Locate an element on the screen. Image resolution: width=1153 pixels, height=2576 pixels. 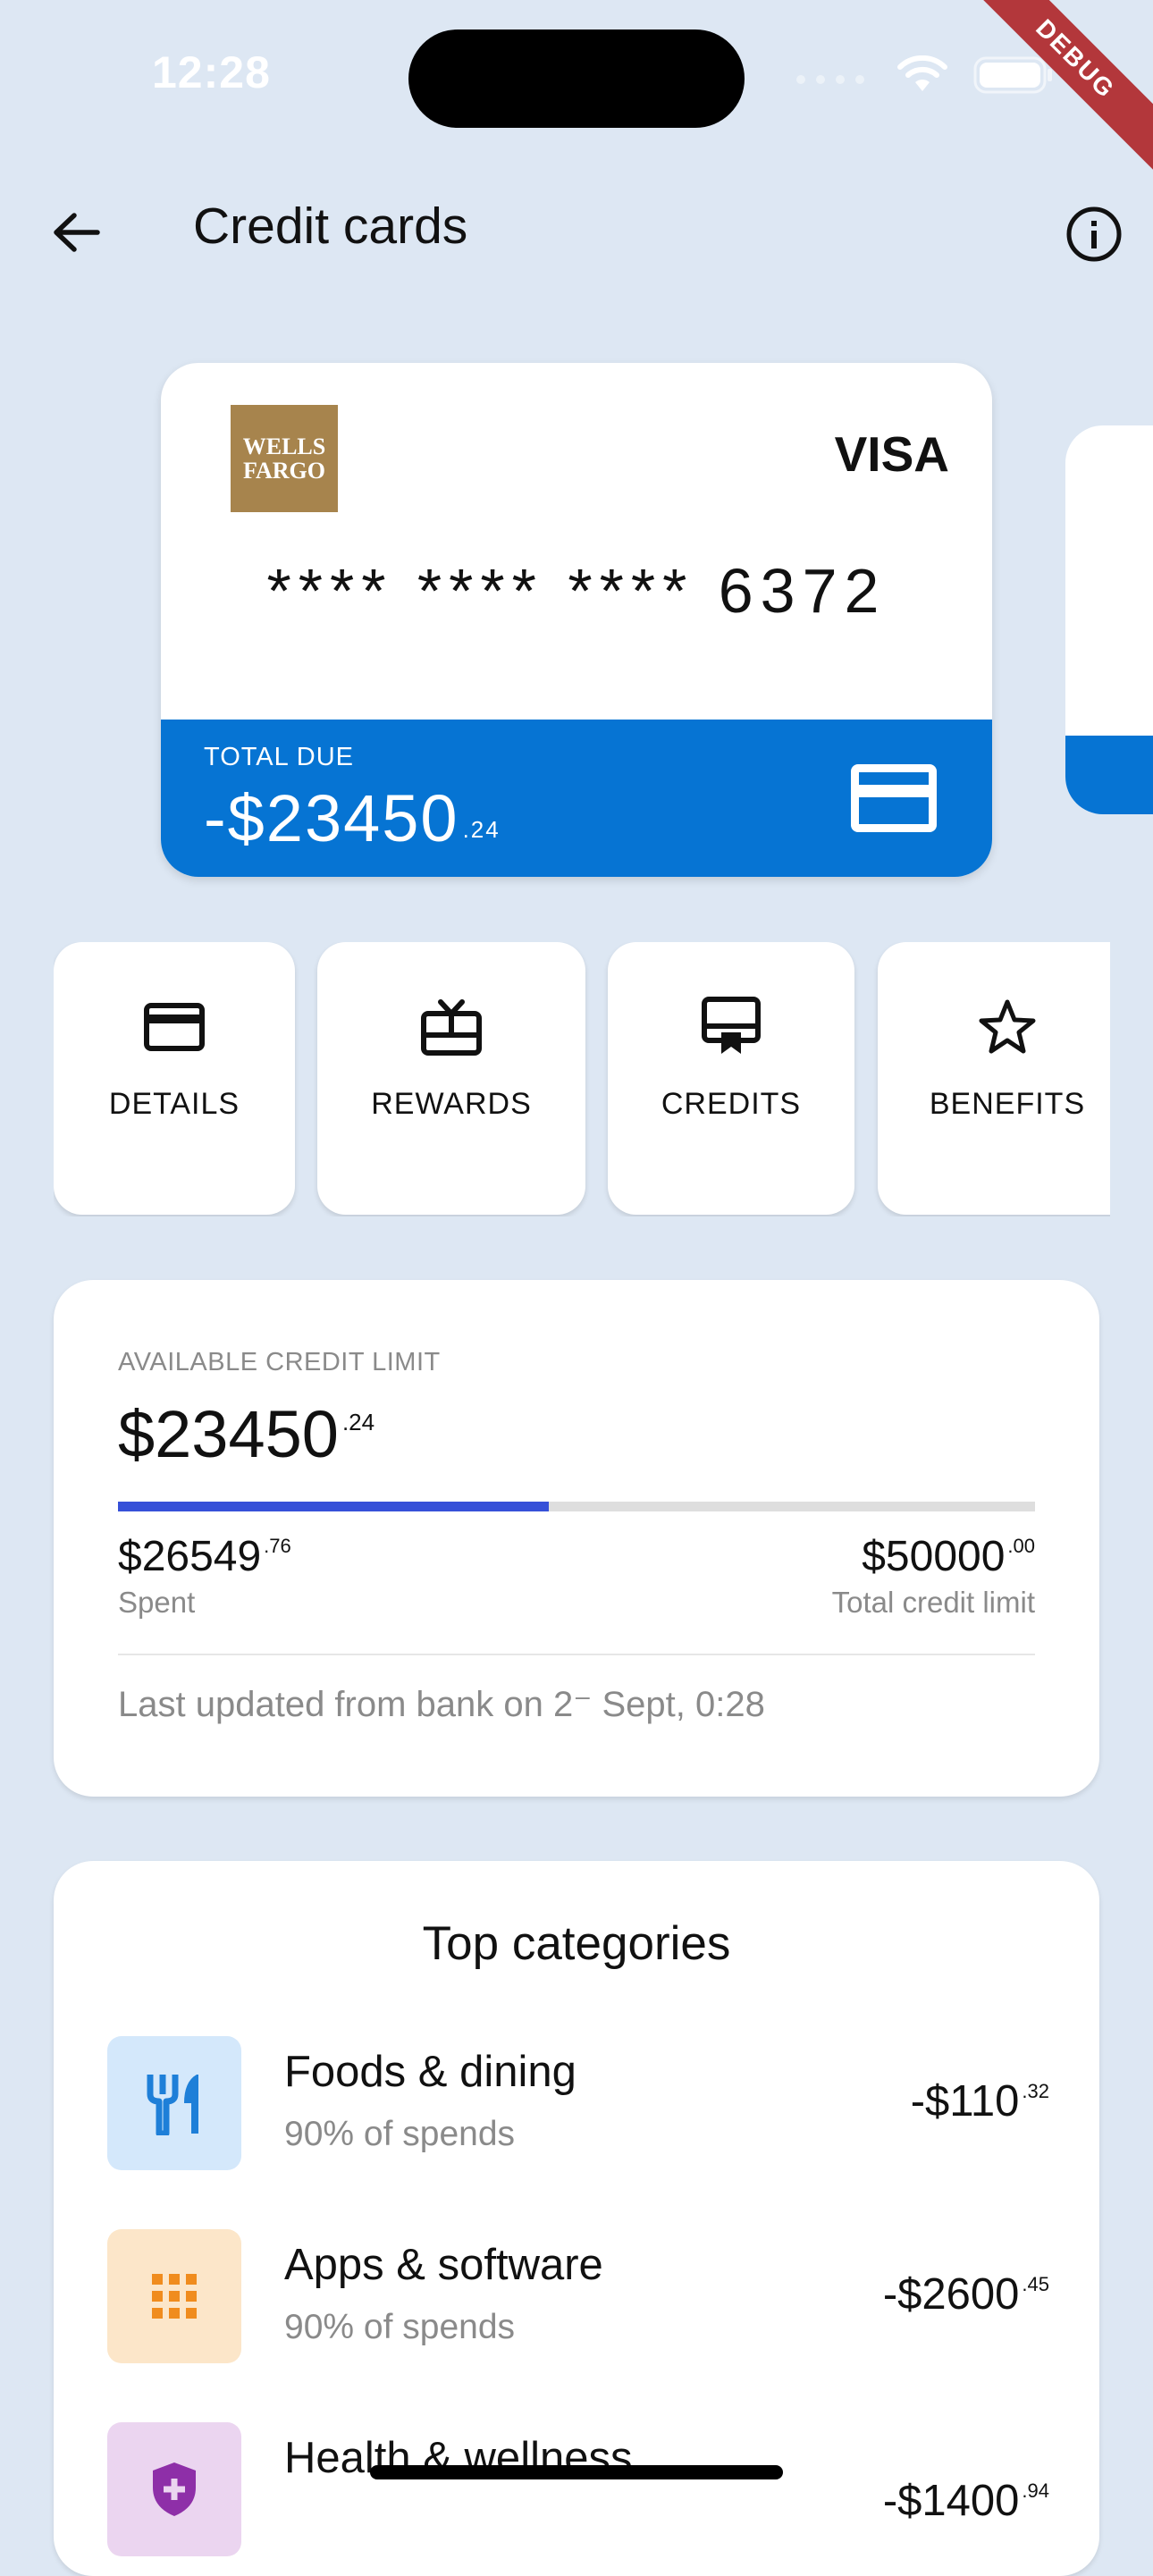
bank-logo: WELLS FARGO is located at coordinates (284, 459).